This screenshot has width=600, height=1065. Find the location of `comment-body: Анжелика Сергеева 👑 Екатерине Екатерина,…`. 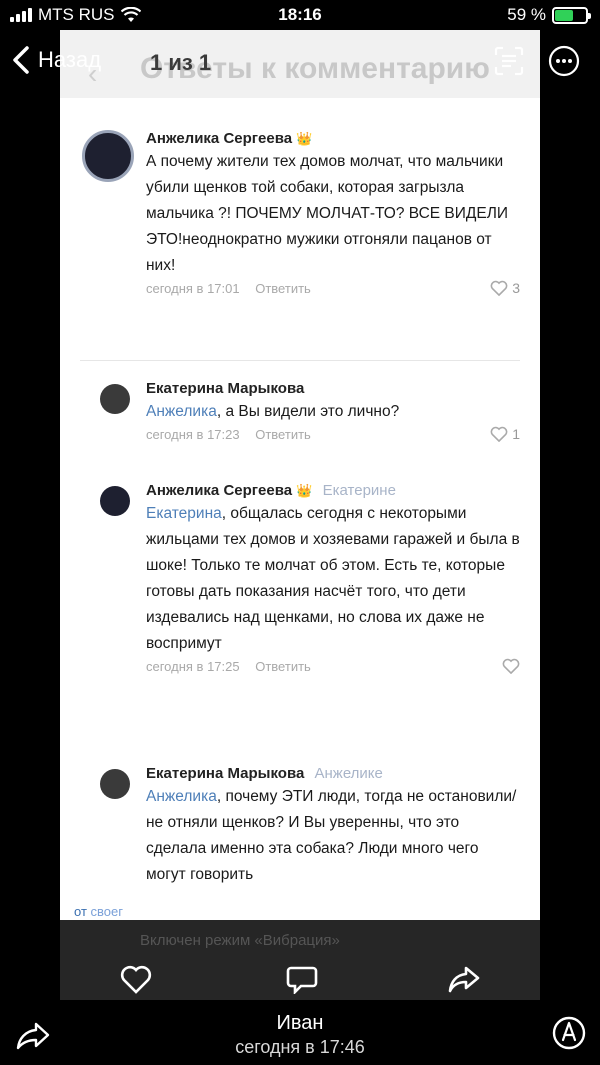

comment-body: Анжелика Сергеева 👑 Екатерине Екатерина,… is located at coordinates (334, 580).